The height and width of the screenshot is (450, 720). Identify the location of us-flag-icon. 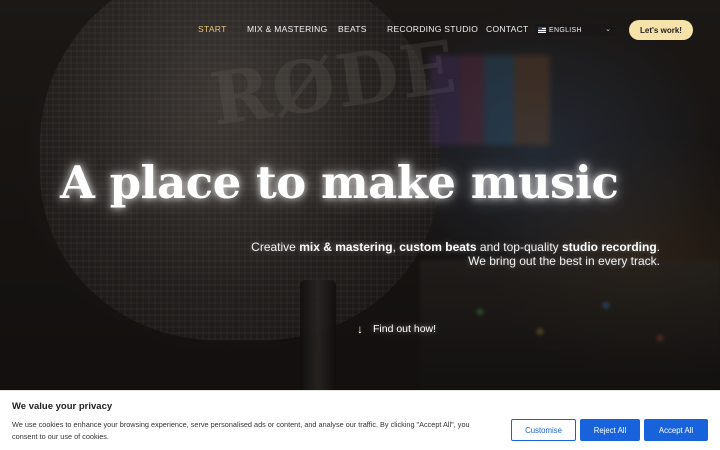
(542, 30).